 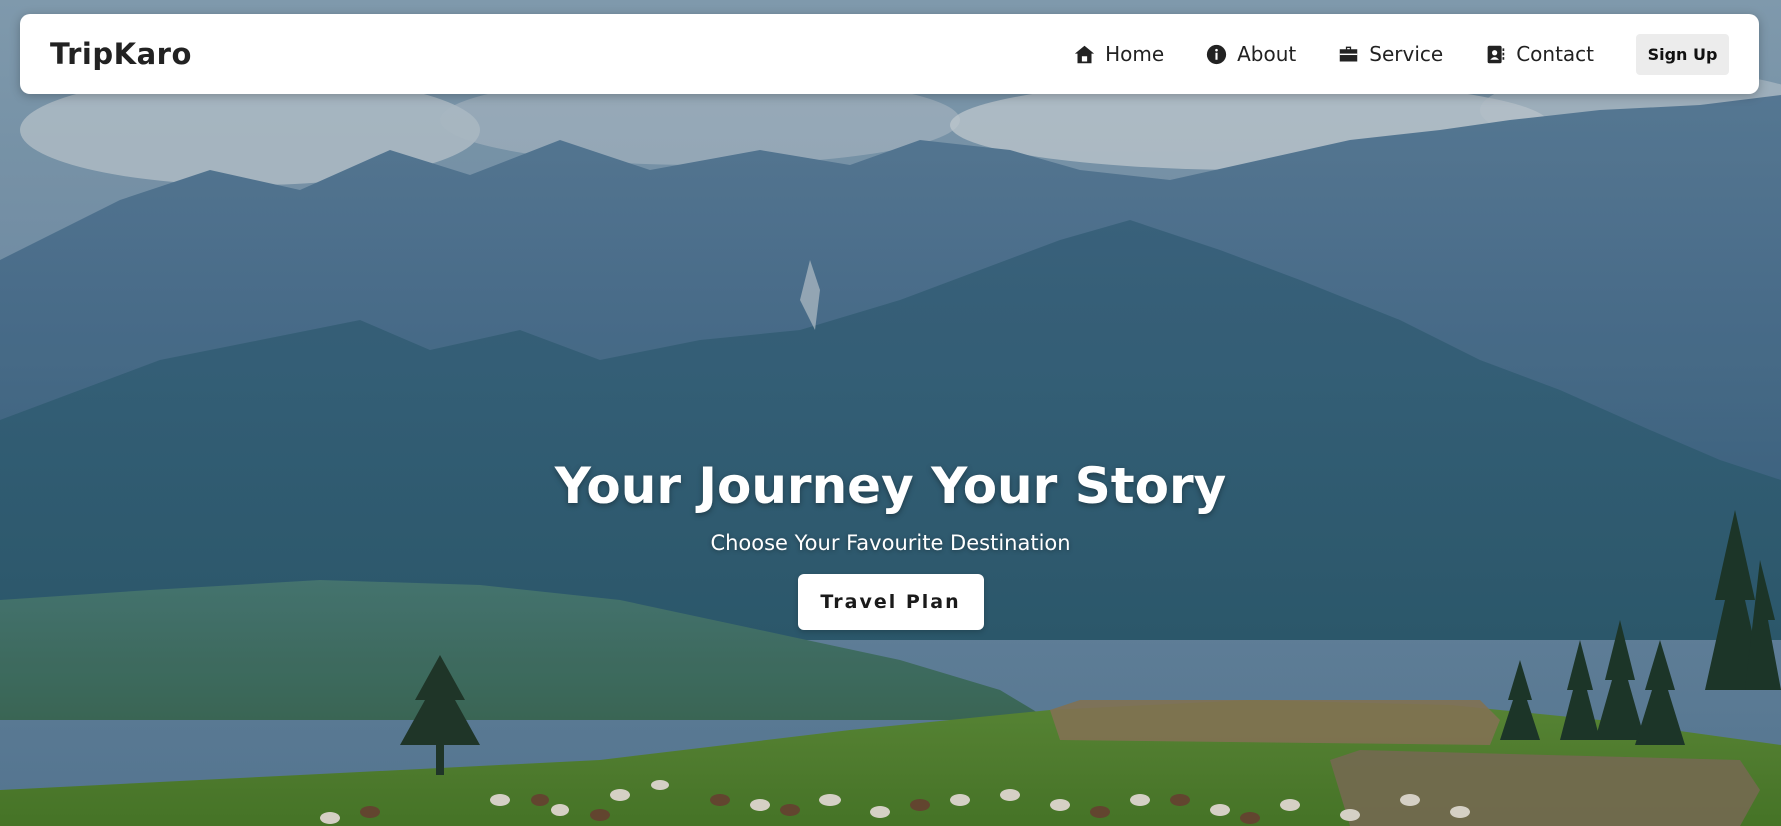 What do you see at coordinates (1349, 53) in the screenshot?
I see `briefcase-icon` at bounding box center [1349, 53].